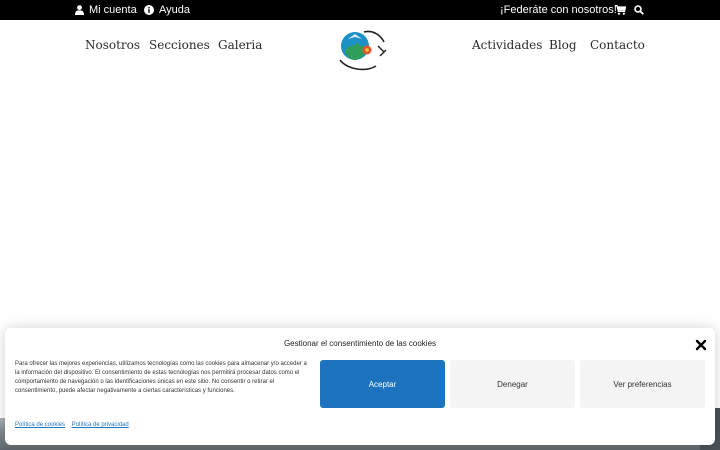  What do you see at coordinates (149, 10) in the screenshot?
I see `info-icon` at bounding box center [149, 10].